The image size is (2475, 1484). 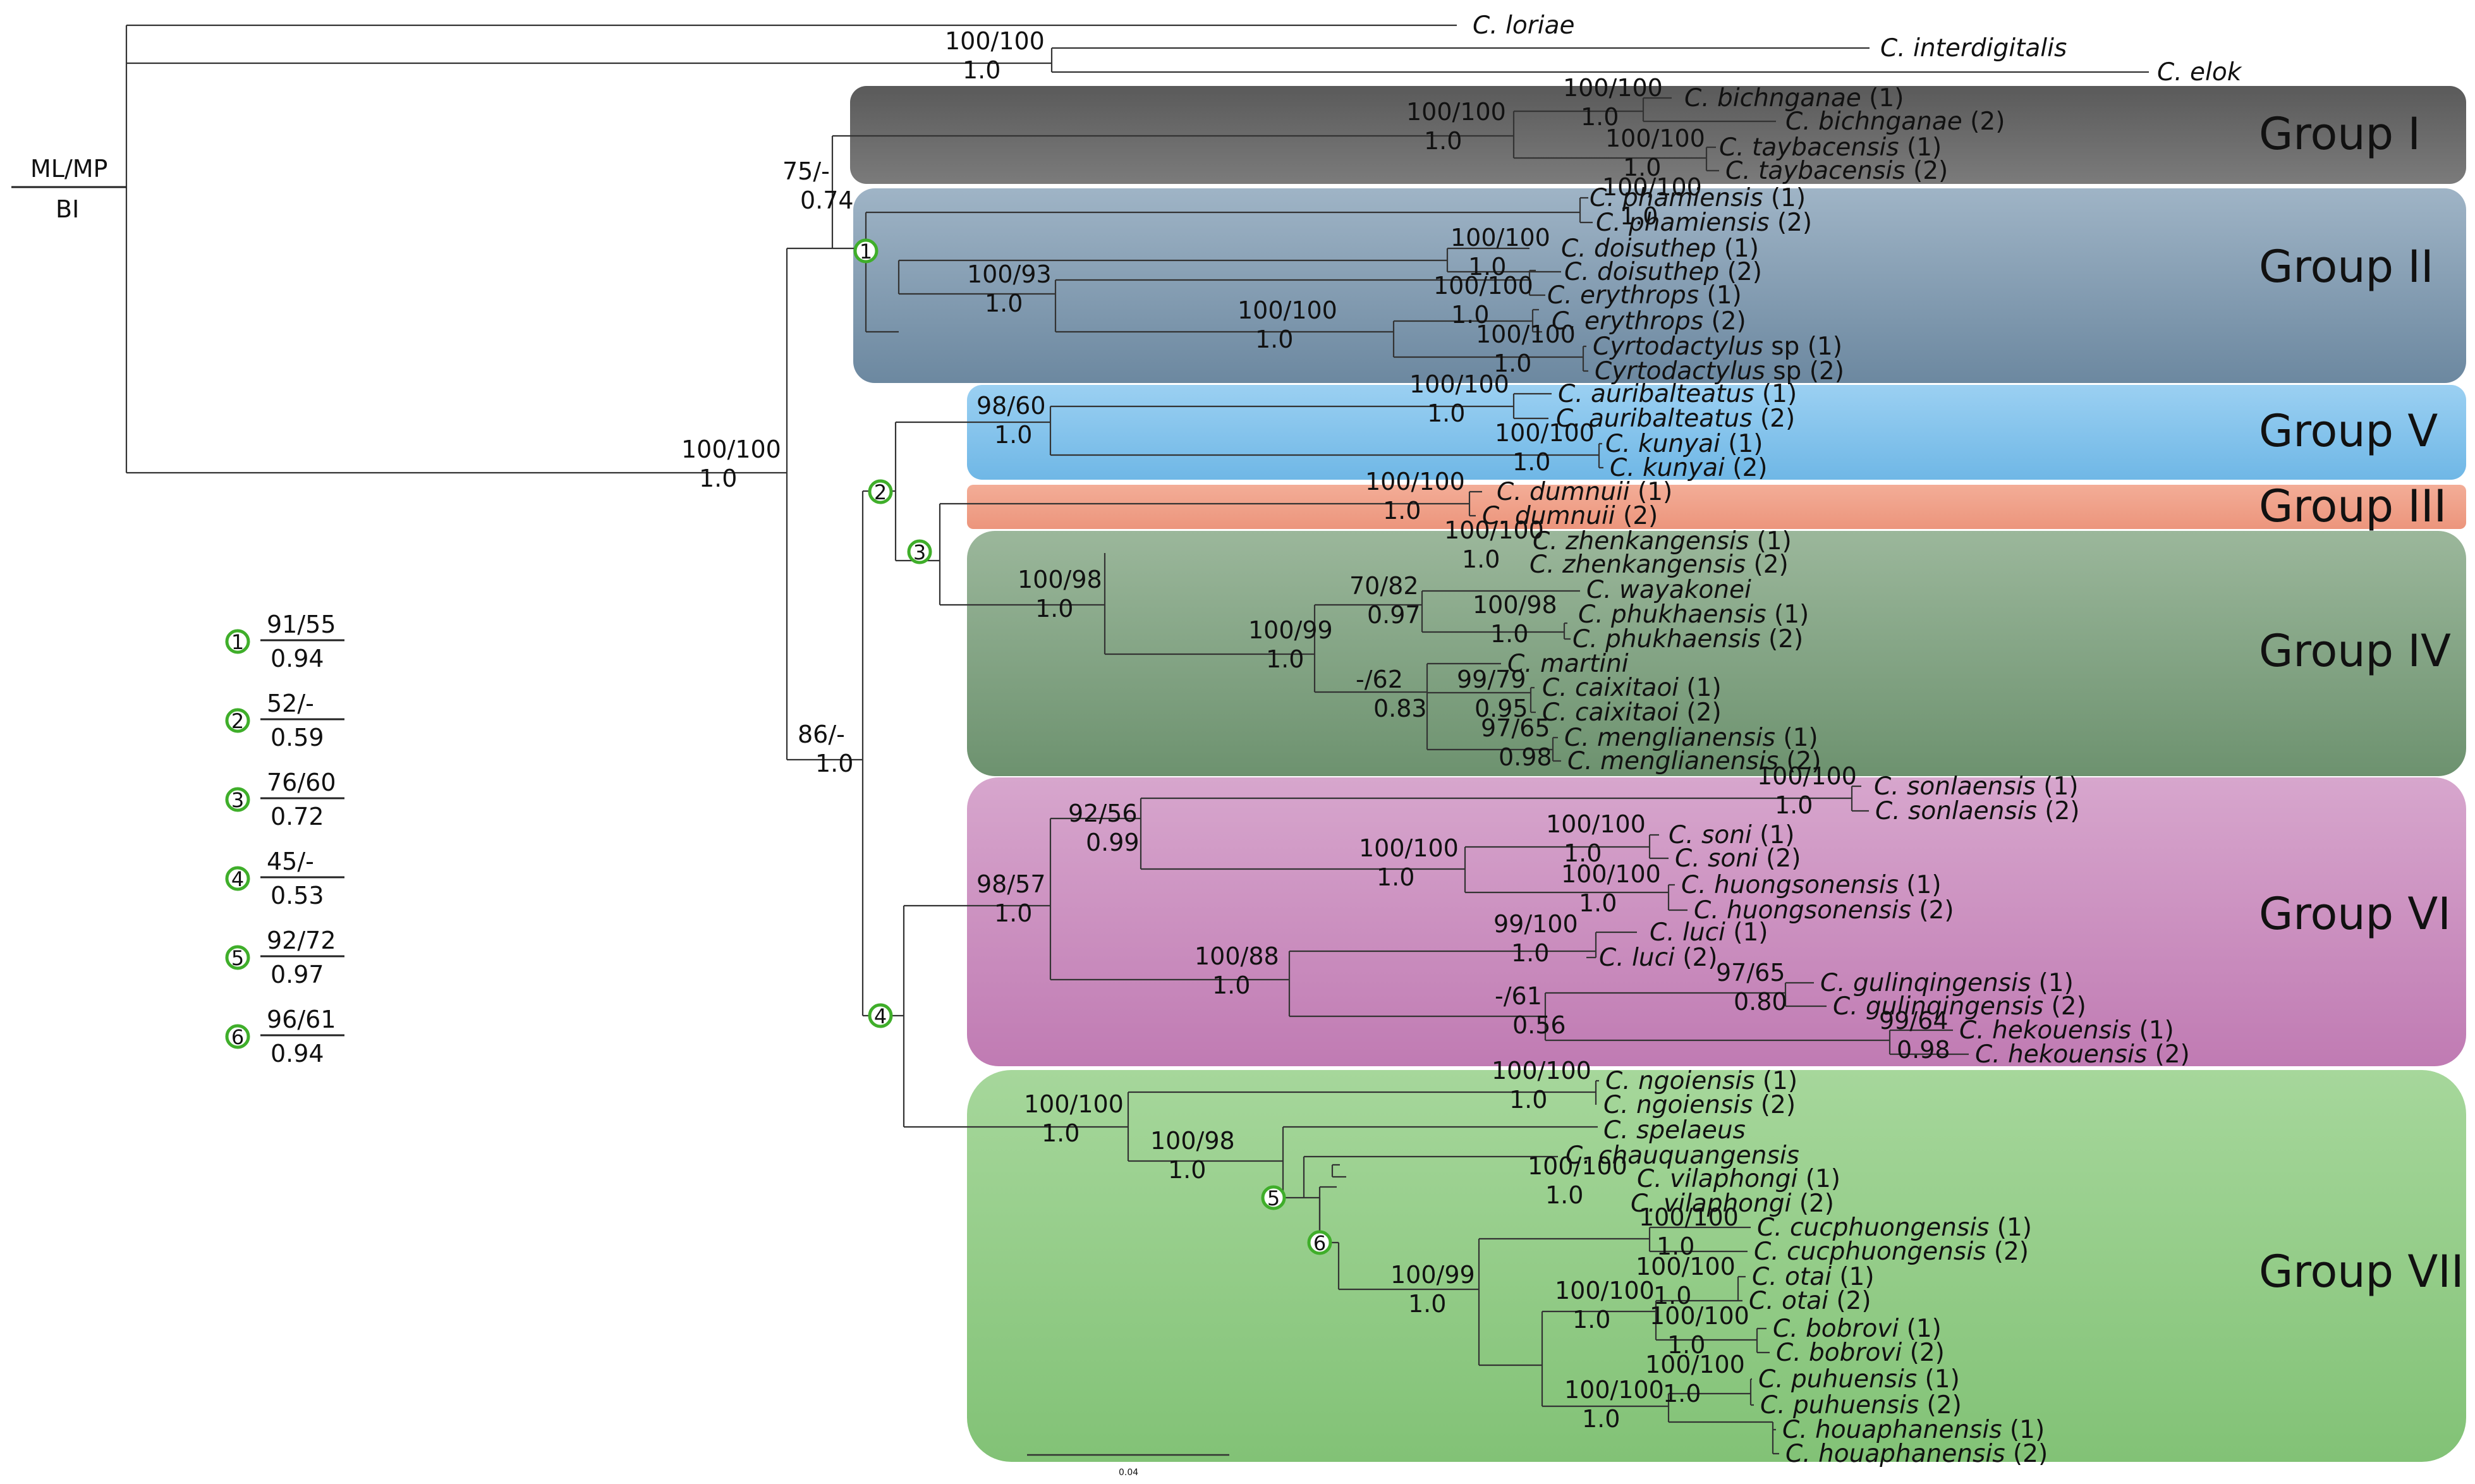 What do you see at coordinates (1688, 1130) in the screenshot?
I see `taxon-epithet: spelaeus` at bounding box center [1688, 1130].